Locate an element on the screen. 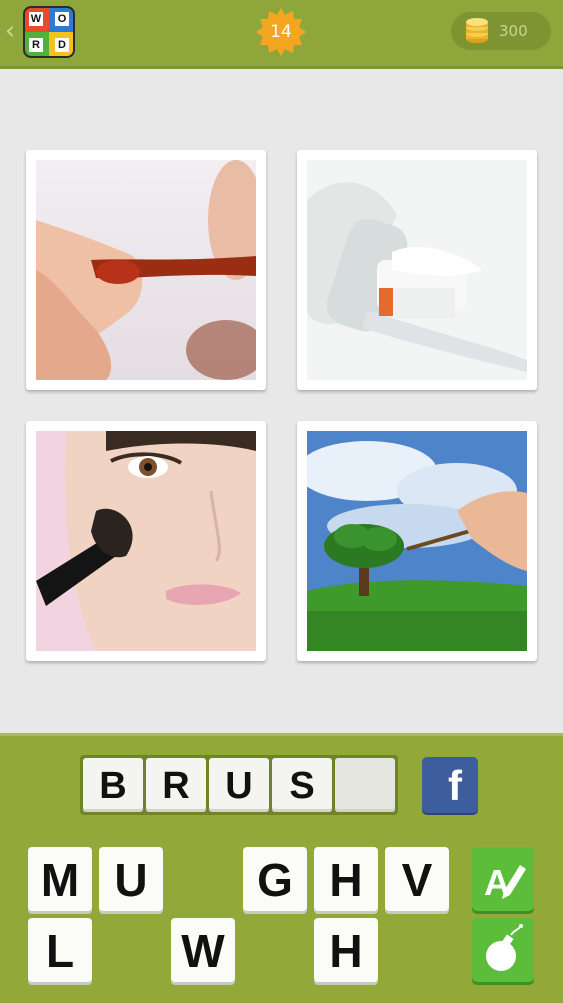 This screenshot has width=563, height=1003. answer-slots: B R U S is located at coordinates (239, 785).